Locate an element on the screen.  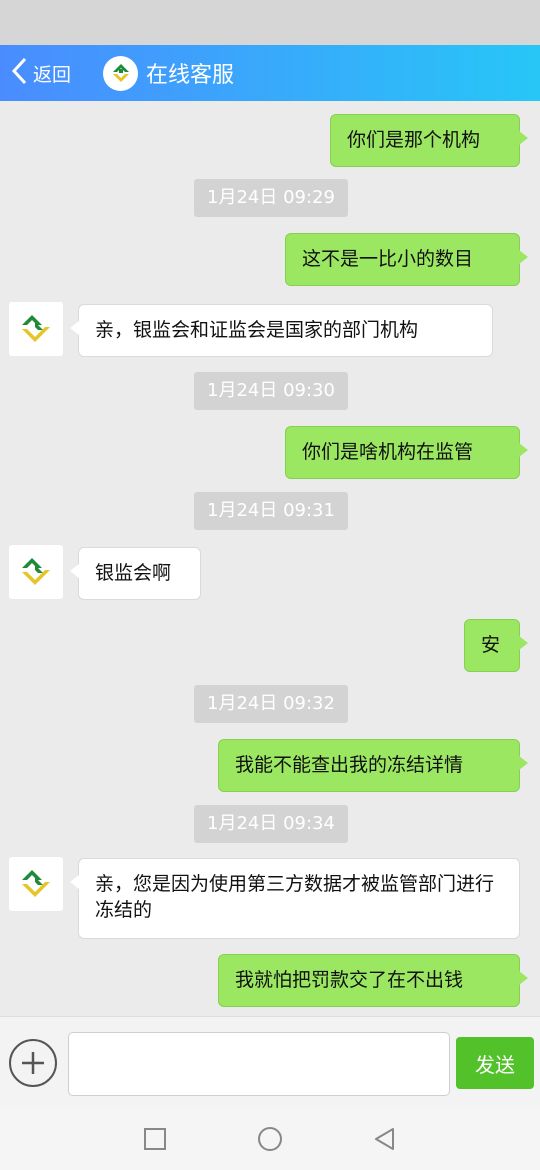
message-bubble-received: 银监会啊 is located at coordinates (135, 573).